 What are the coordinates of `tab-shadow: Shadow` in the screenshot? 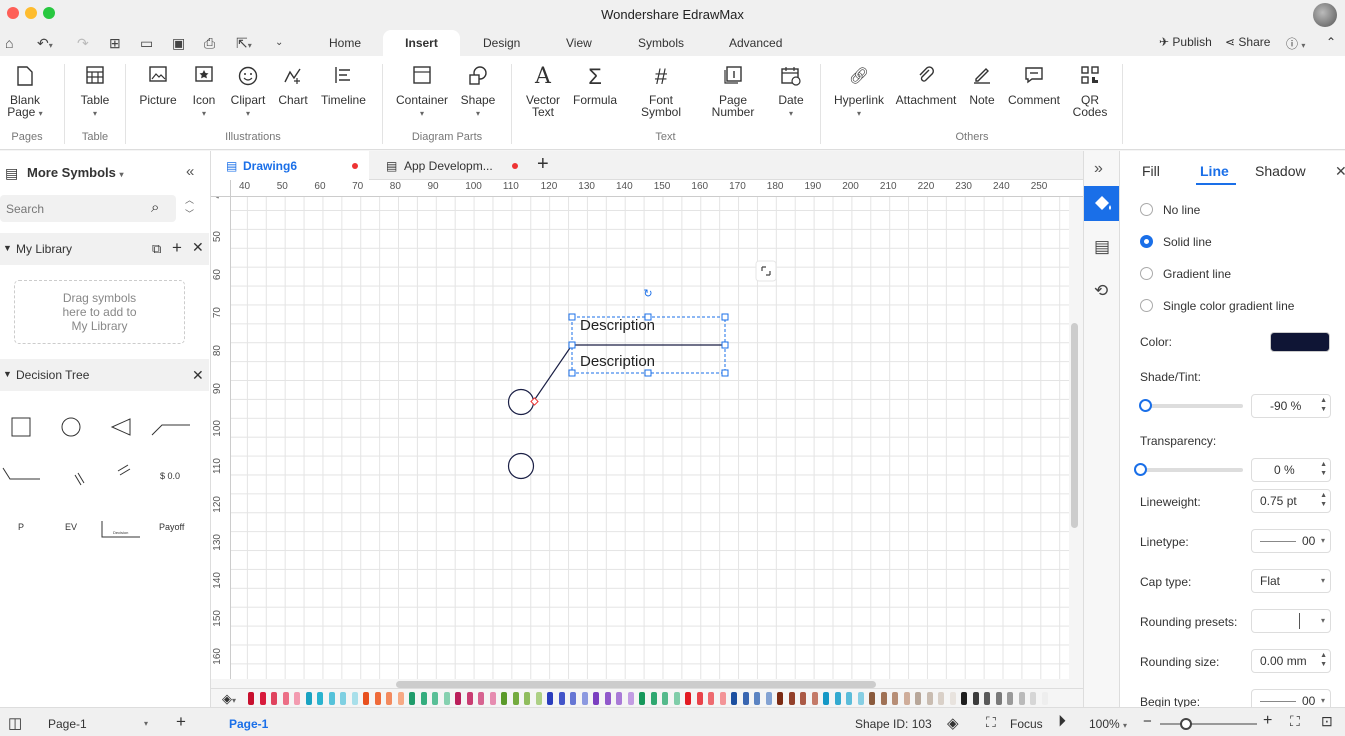 It's located at (1280, 171).